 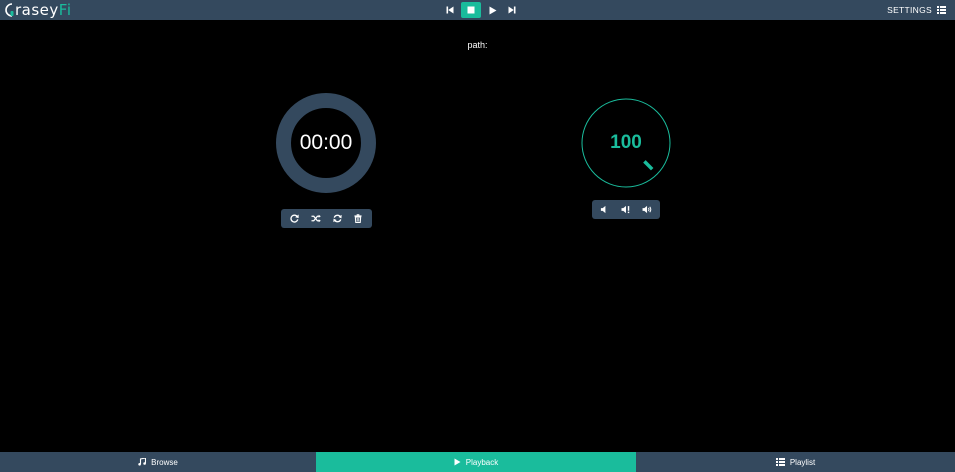 I want to click on volume-down-icon, so click(x=603, y=209).